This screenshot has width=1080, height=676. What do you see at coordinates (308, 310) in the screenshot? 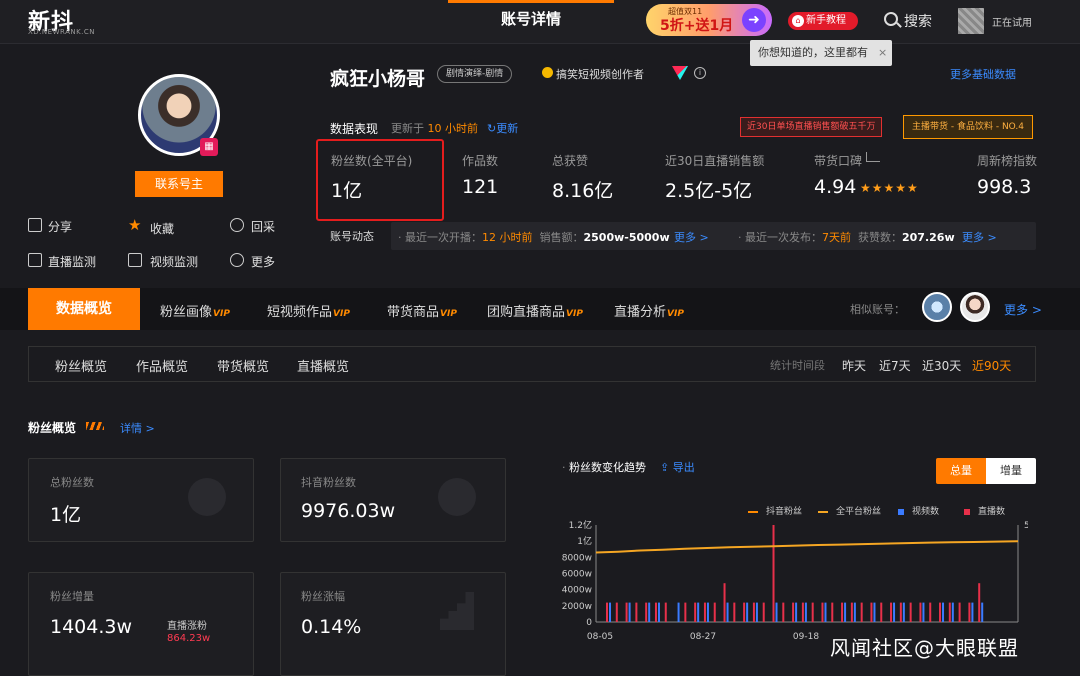
I see `tab-short-videos: 短视频作品VIP` at bounding box center [308, 310].